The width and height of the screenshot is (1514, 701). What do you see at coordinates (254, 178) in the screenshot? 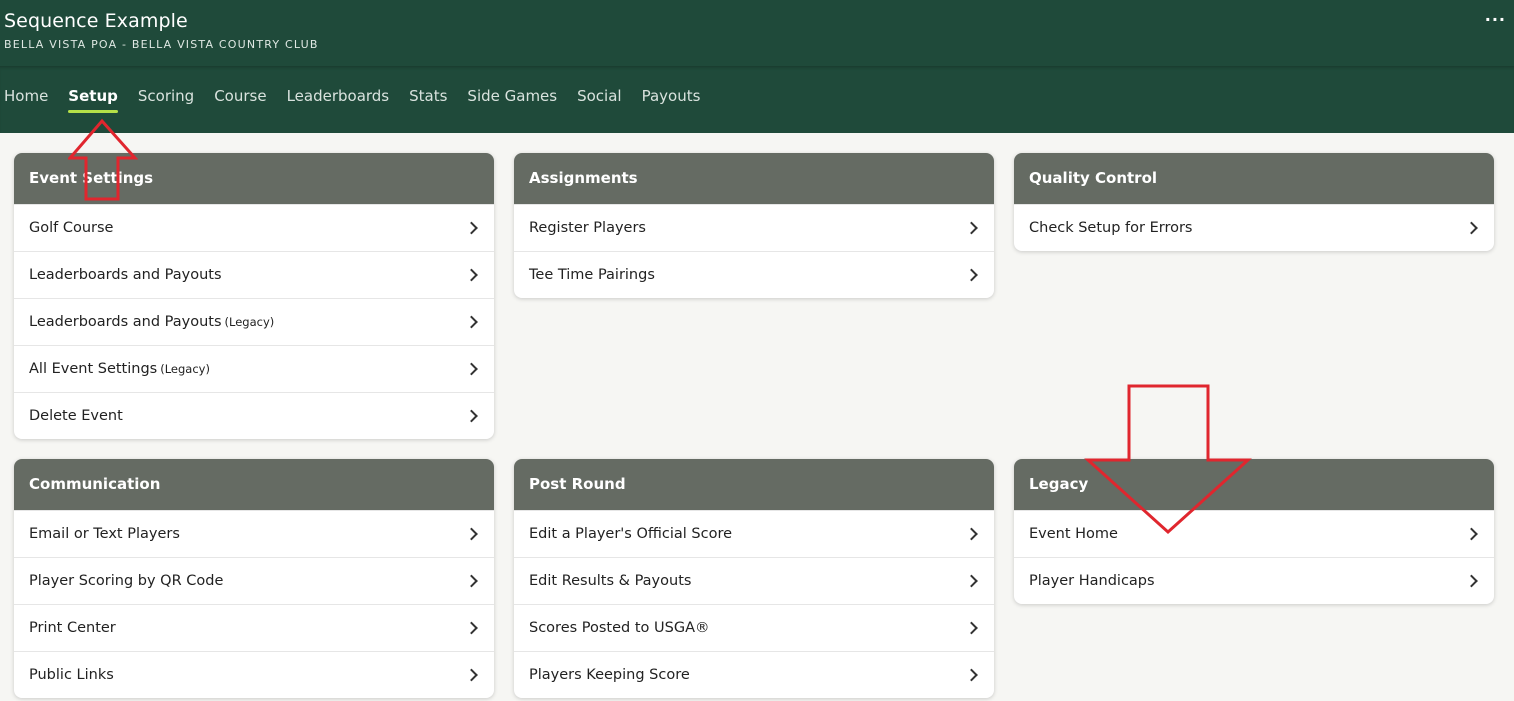
I see `card-title: Event Settings` at bounding box center [254, 178].